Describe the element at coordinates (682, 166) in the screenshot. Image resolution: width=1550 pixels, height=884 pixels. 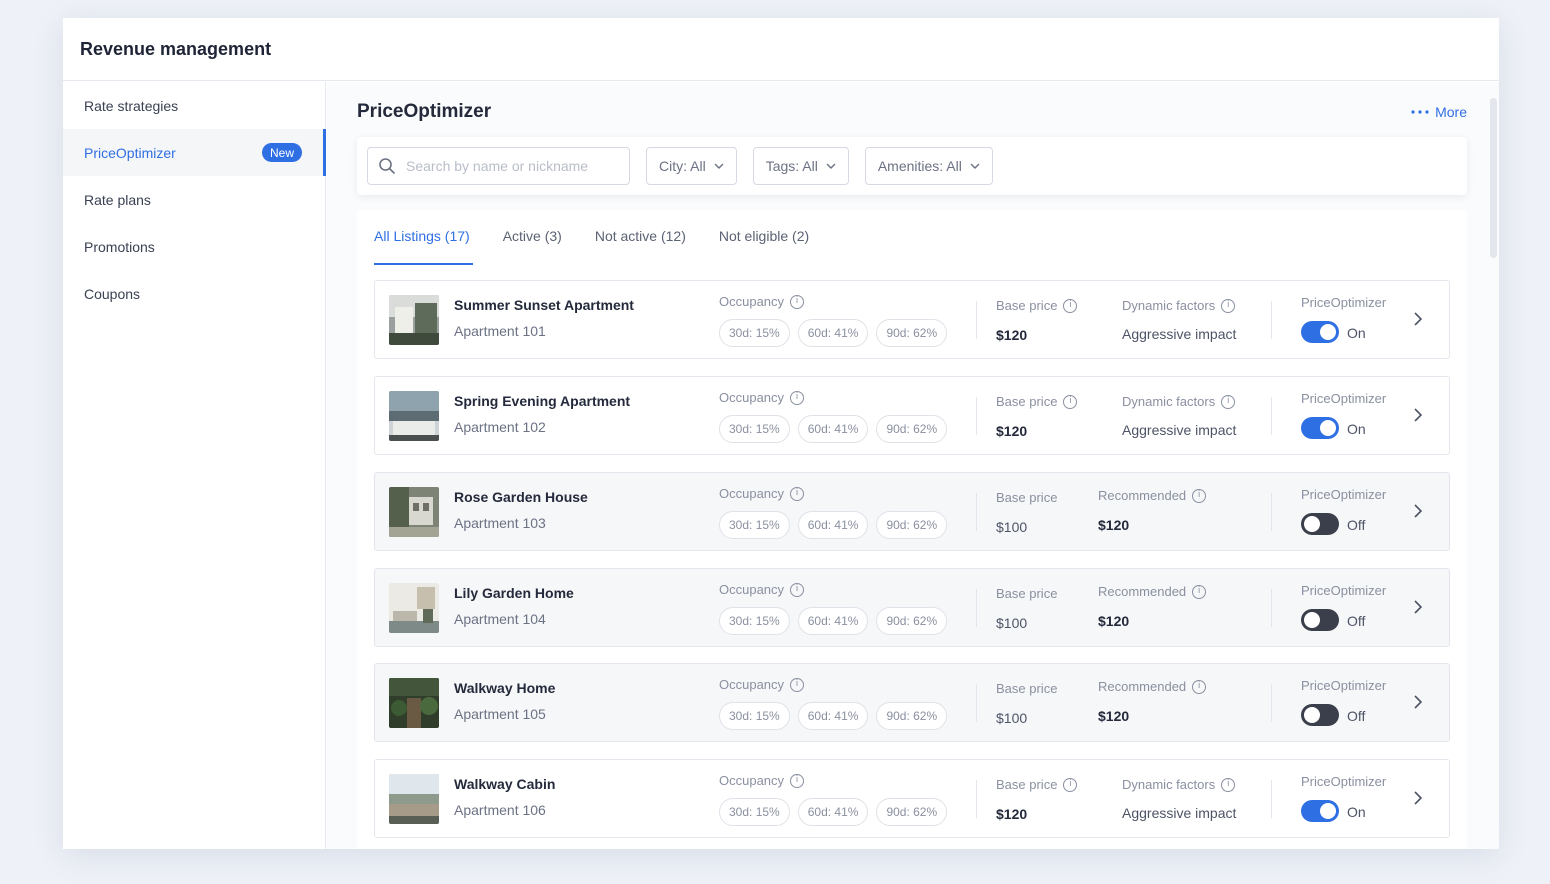
I see `city-dropdown-label: City: All` at that location.